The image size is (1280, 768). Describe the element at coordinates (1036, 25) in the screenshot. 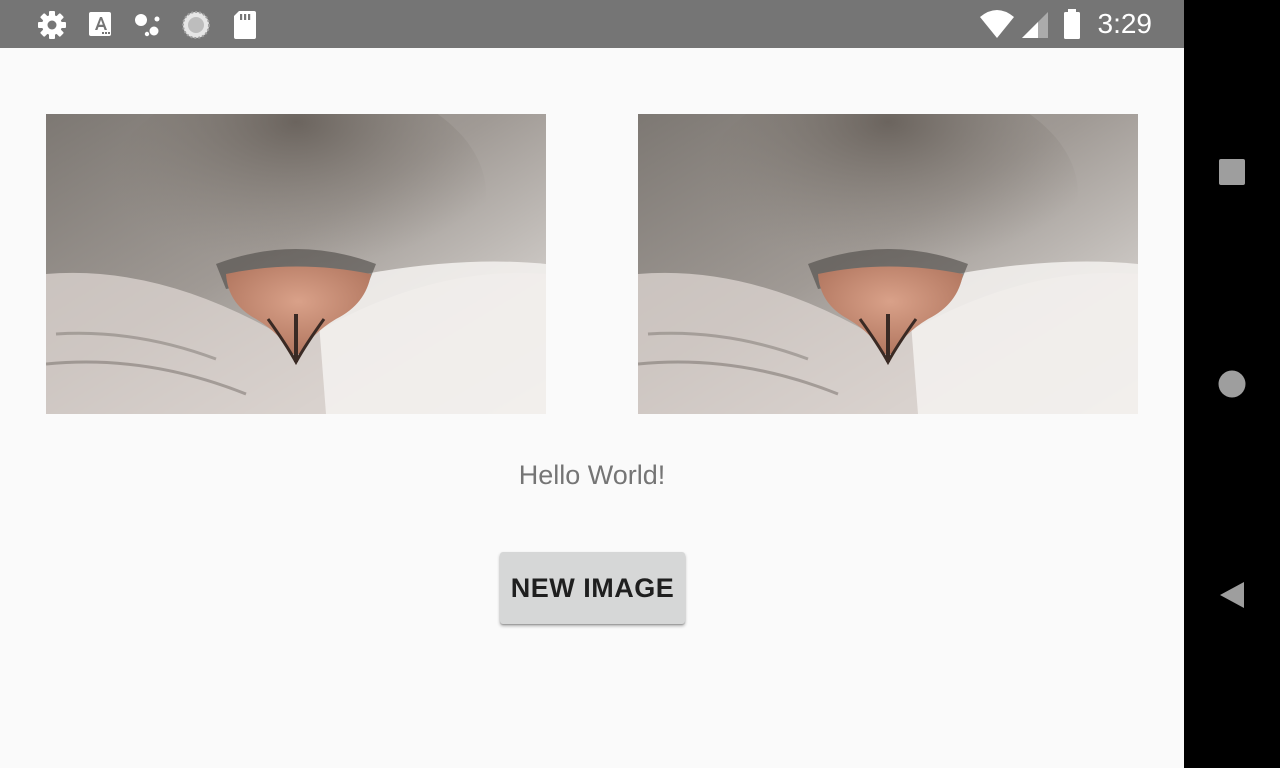

I see `cell-signal-icon` at that location.